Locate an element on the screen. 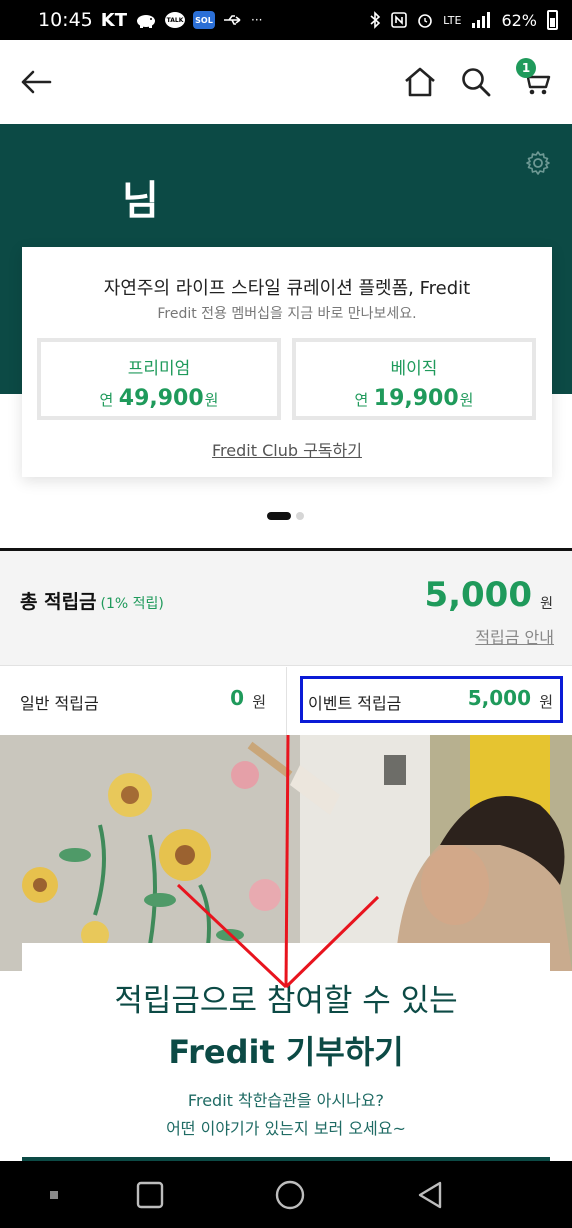  arrow-left-icon is located at coordinates (36, 82).